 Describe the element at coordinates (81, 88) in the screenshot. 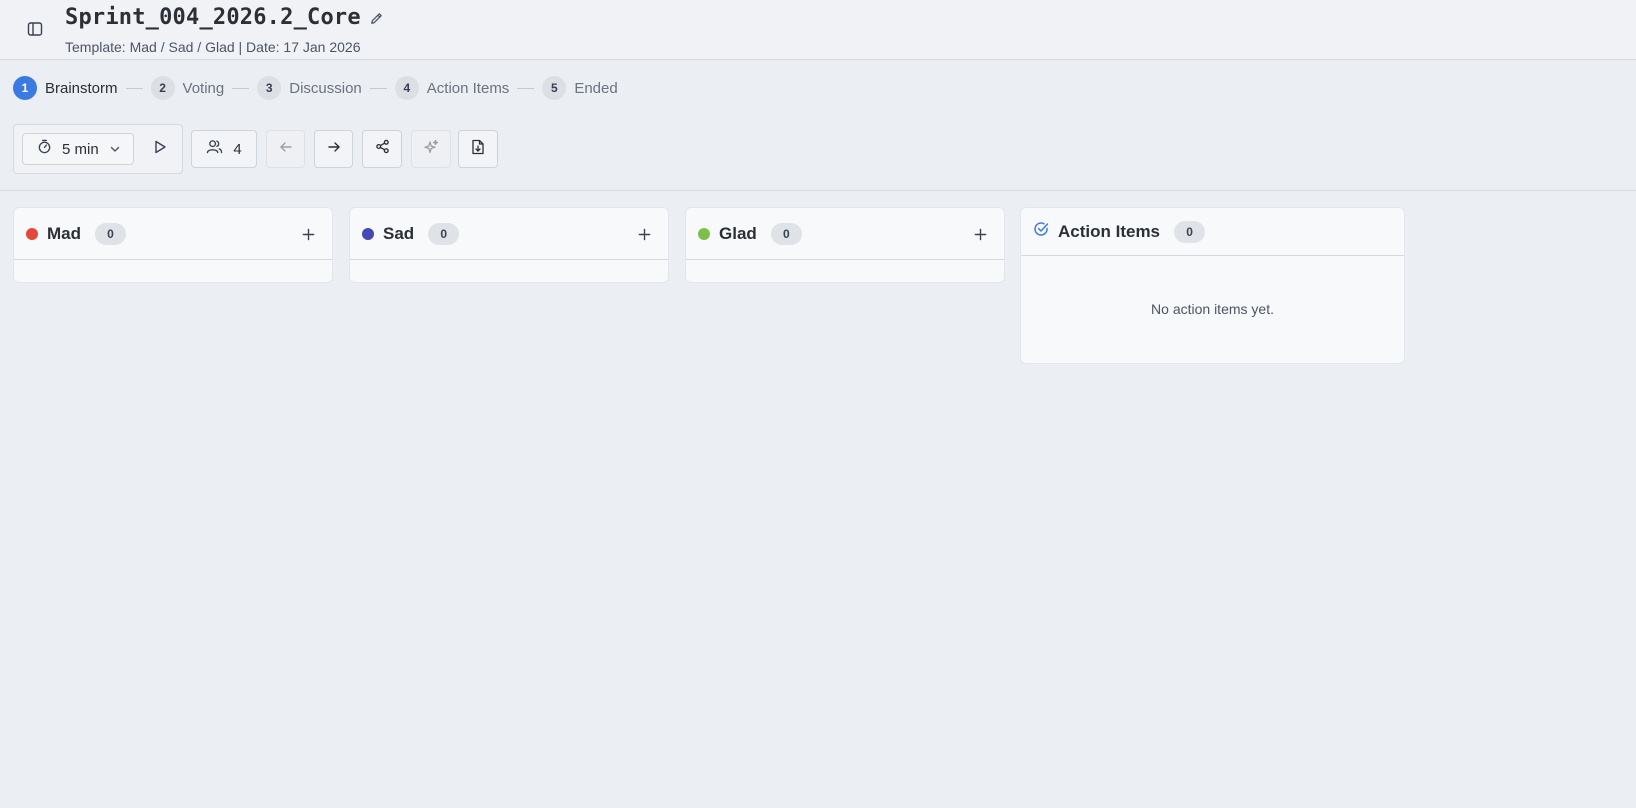

I see `step-label: Brainstorm` at that location.